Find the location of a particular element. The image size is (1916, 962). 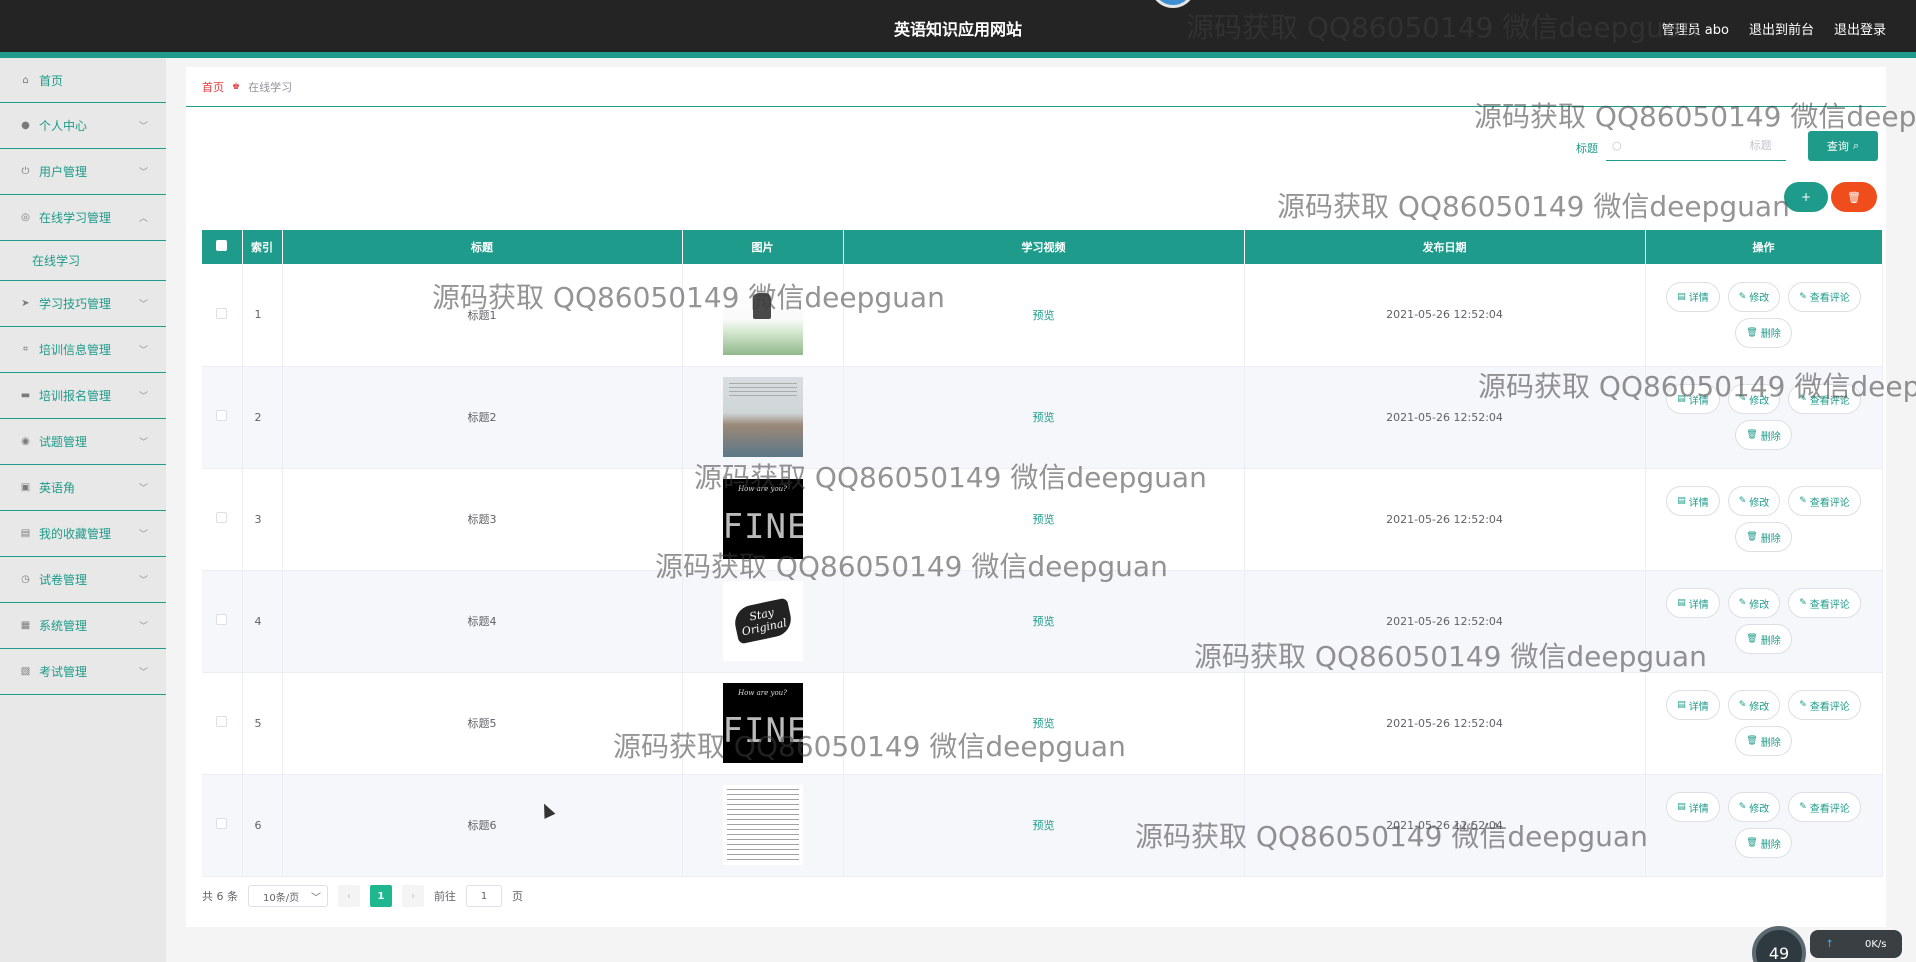

upload-arrow-icon: ↑ is located at coordinates (1829, 944).